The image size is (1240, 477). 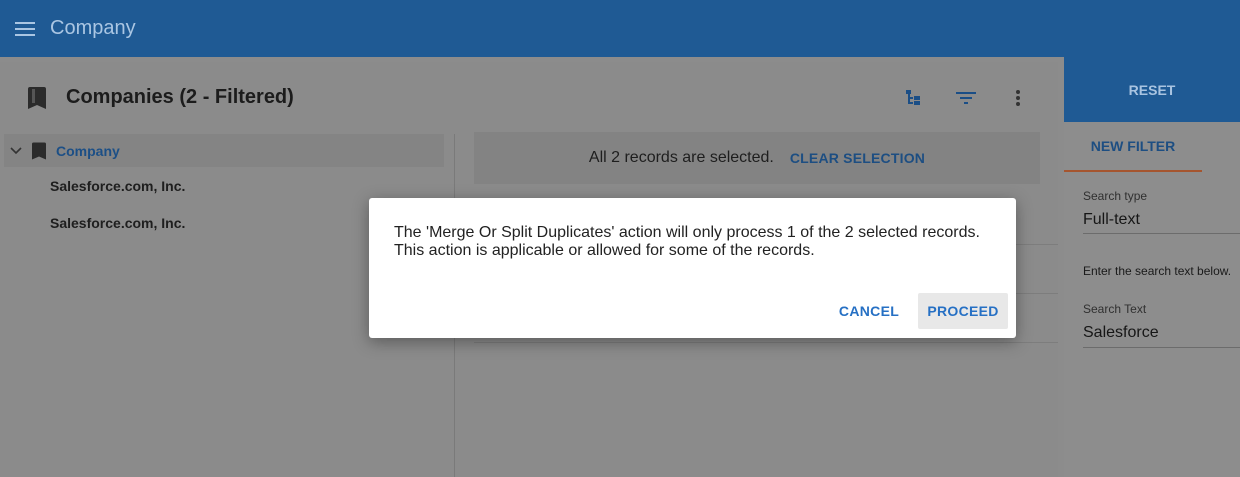 I want to click on filter-icon, so click(x=966, y=98).